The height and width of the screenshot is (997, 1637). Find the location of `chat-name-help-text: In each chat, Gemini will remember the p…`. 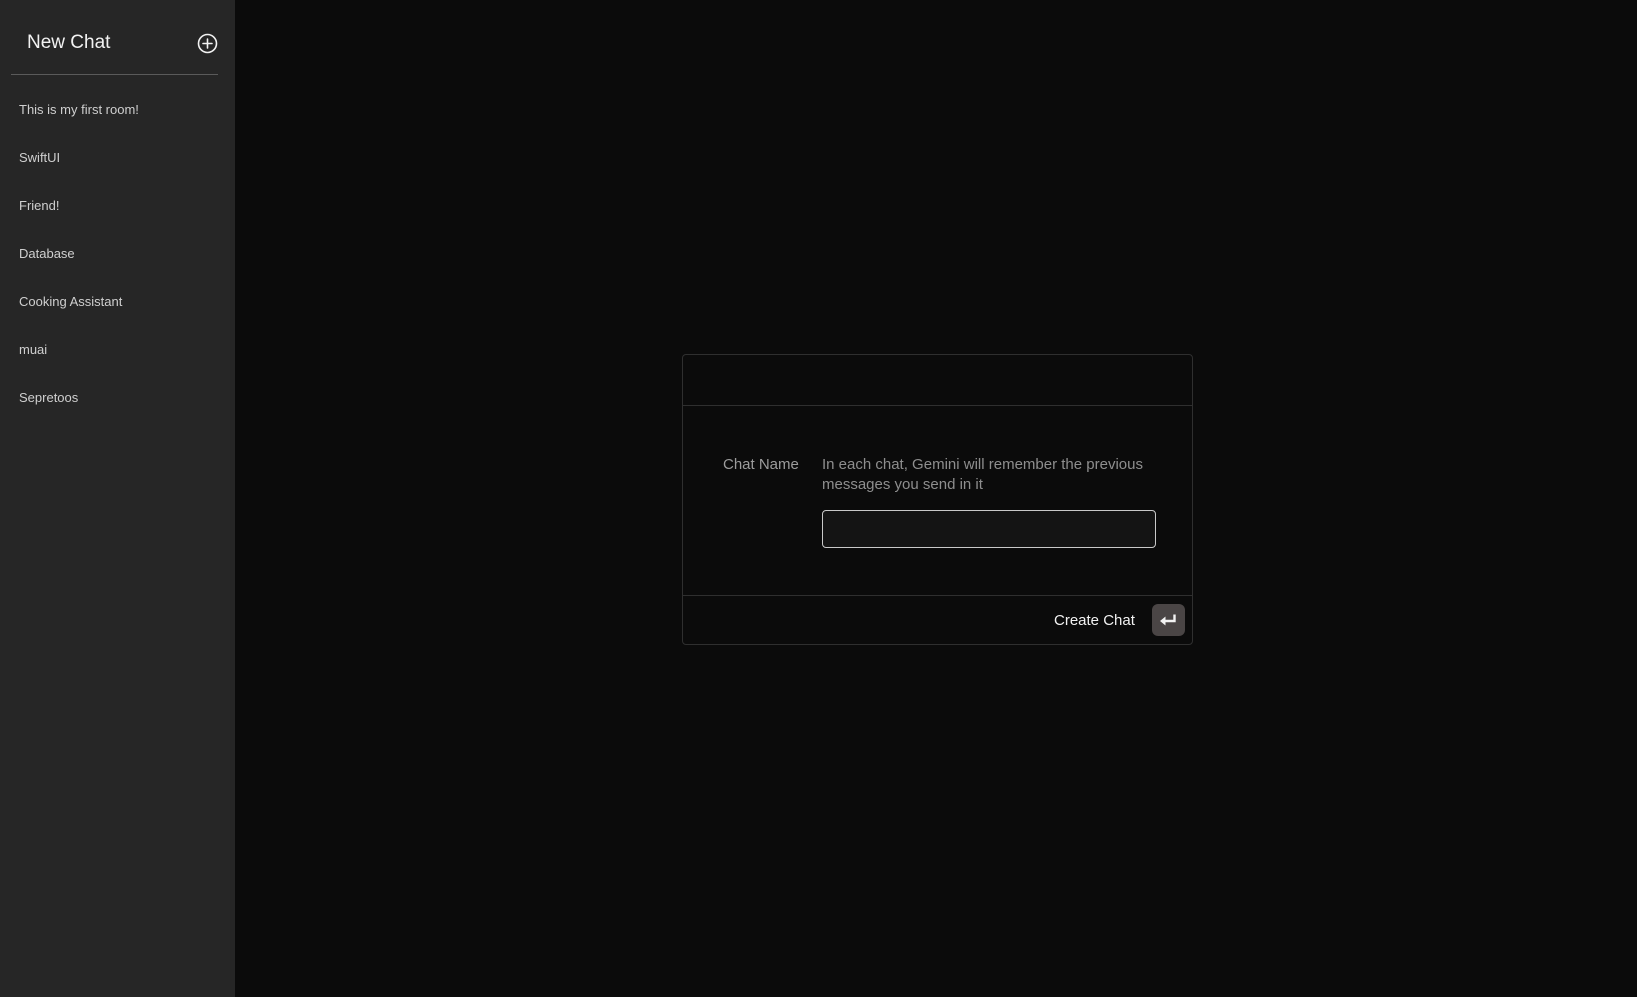

chat-name-help-text: In each chat, Gemini will remember the p… is located at coordinates (982, 474).